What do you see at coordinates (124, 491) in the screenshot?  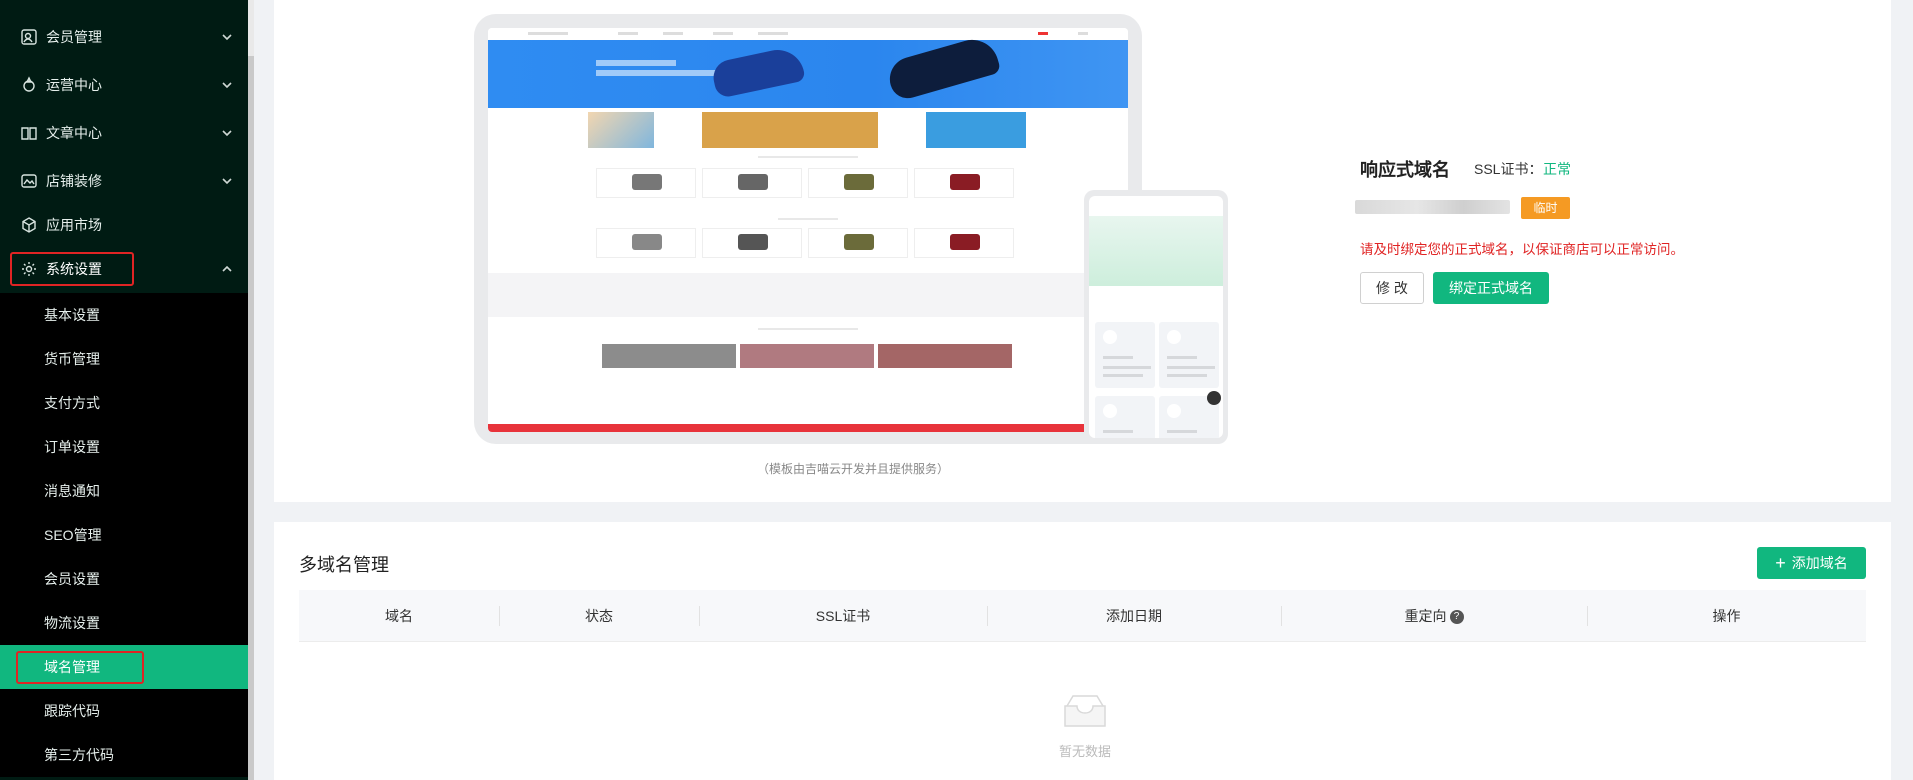 I see `submenu-notification: 消息通知` at bounding box center [124, 491].